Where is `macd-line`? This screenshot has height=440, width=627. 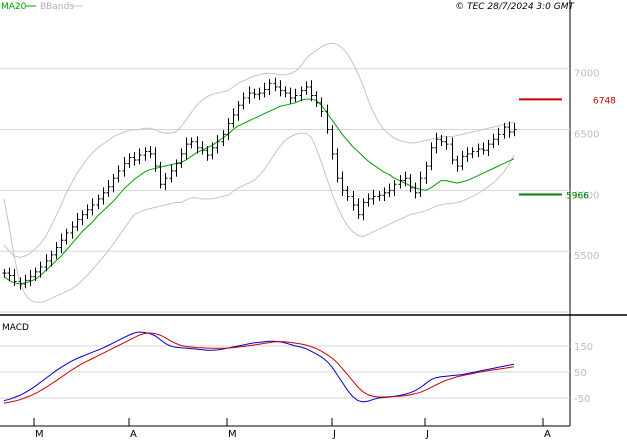
macd-line is located at coordinates (259, 367).